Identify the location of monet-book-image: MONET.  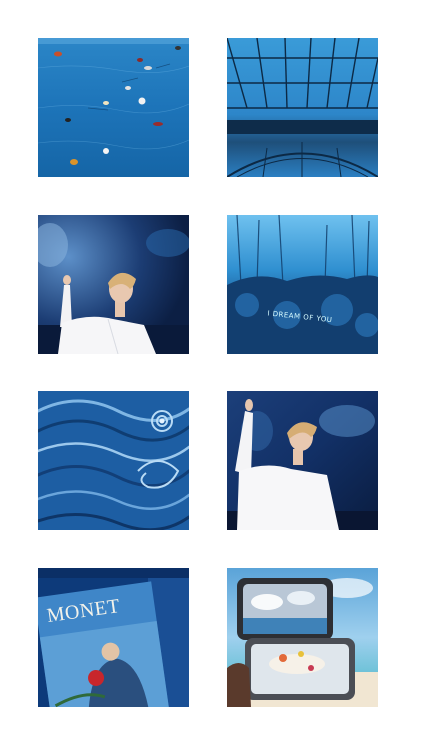
(113, 637).